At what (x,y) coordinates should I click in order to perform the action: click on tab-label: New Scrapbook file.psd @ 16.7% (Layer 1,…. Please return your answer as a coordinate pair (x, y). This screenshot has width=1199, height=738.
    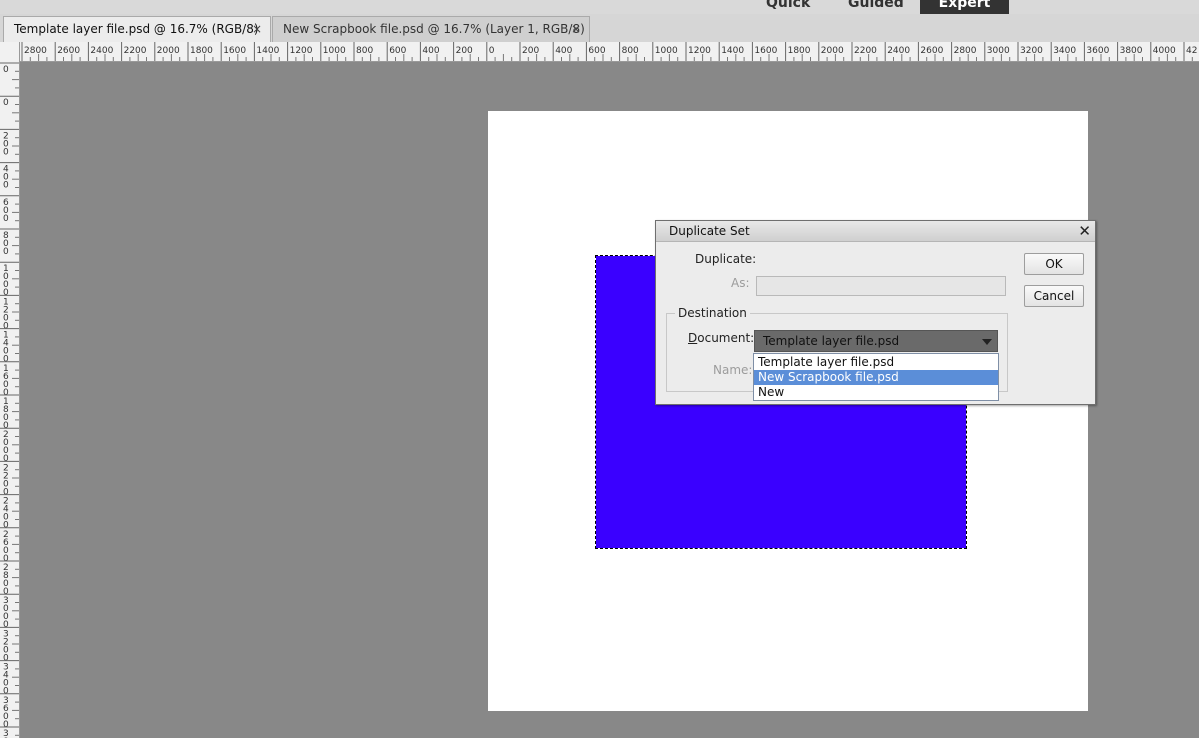
    Looking at the image, I should click on (434, 29).